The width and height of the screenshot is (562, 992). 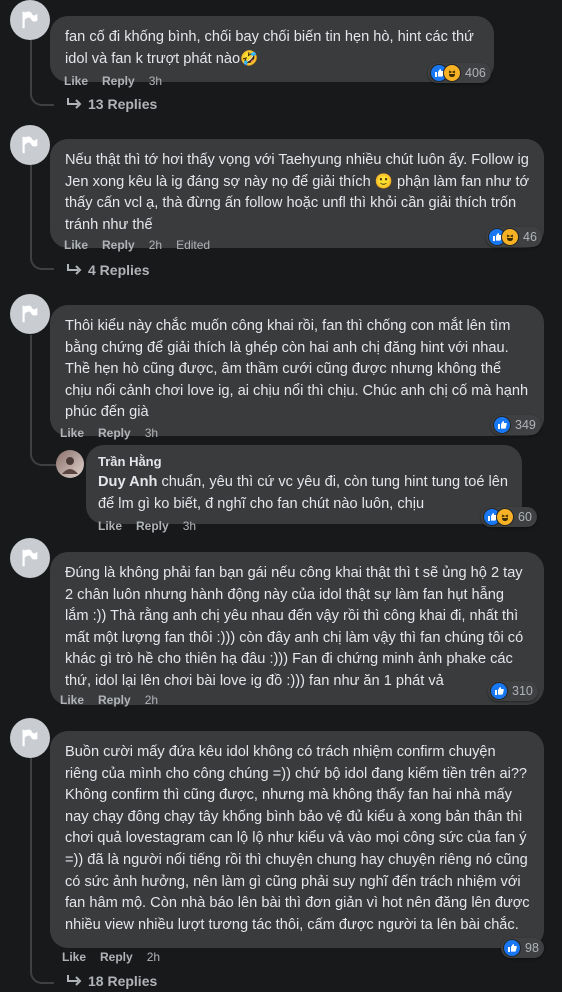 I want to click on reaction-summary: 46, so click(x=514, y=237).